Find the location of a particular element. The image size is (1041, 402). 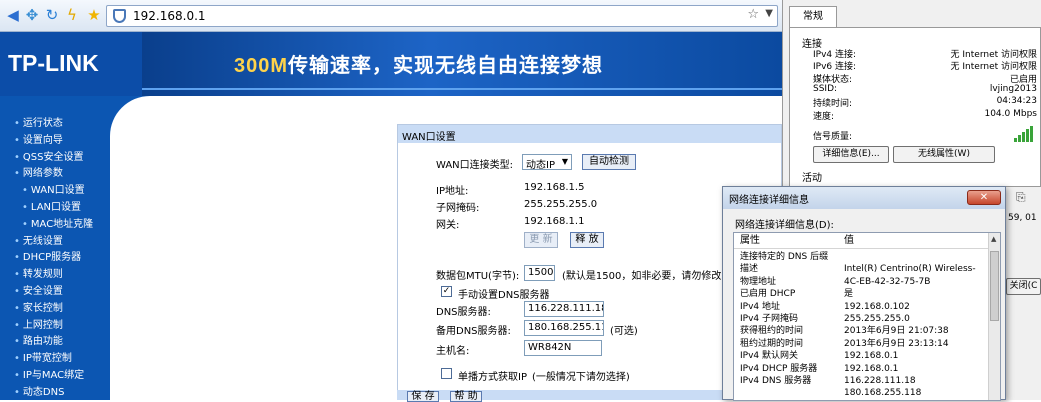

detail-value: 116.228.111.18 is located at coordinates (880, 381).